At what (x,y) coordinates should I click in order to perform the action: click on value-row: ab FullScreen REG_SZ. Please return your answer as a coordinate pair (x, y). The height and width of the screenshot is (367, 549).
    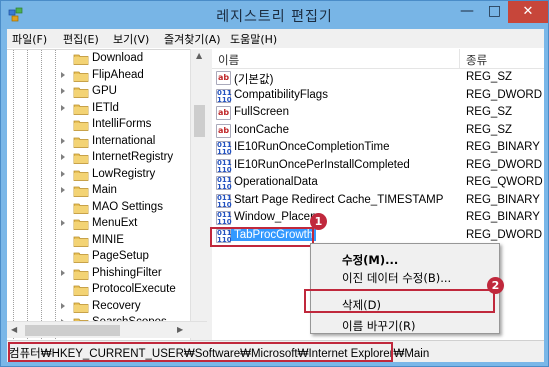
    Looking at the image, I should click on (378, 113).